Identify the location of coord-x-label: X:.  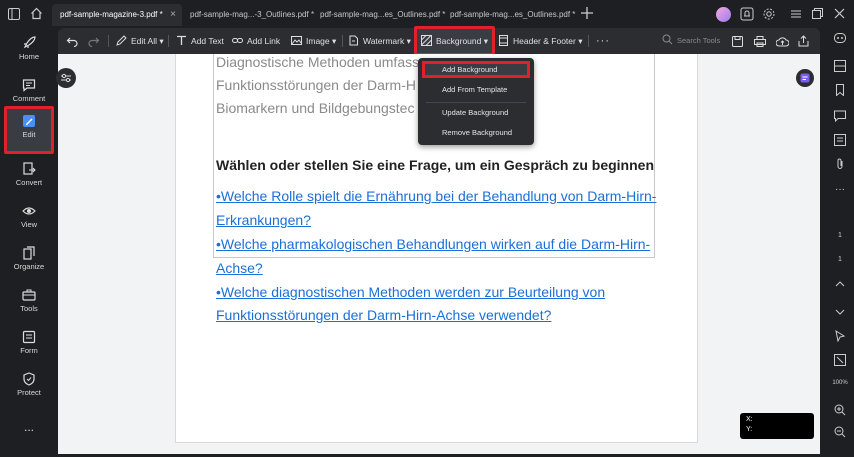
(749, 419).